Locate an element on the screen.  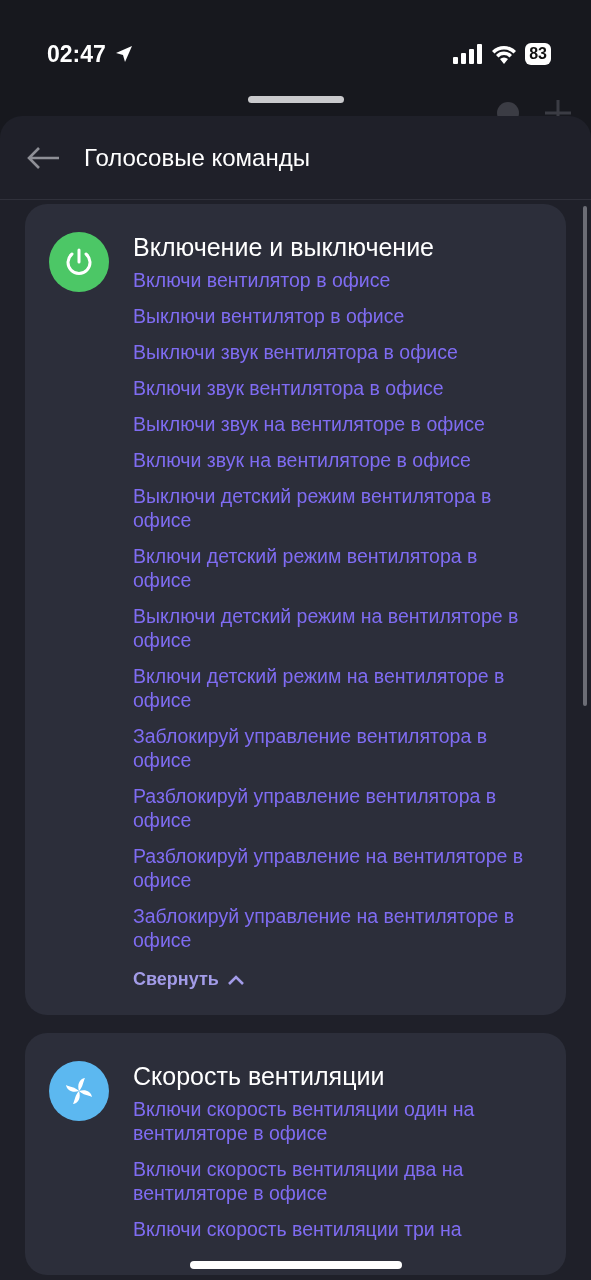
battery-icon: 83 is located at coordinates (538, 54).